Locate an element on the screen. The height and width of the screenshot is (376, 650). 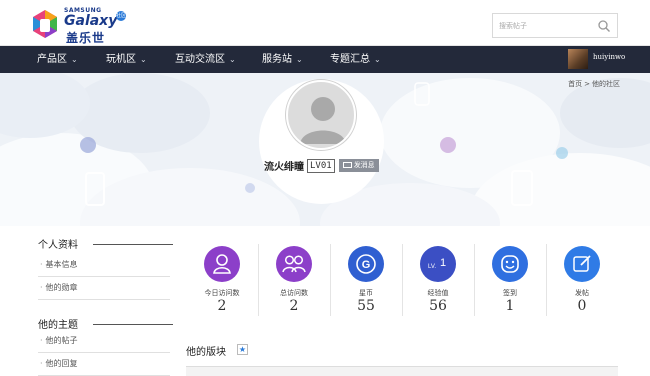
star-icon: ★ is located at coordinates (242, 349).